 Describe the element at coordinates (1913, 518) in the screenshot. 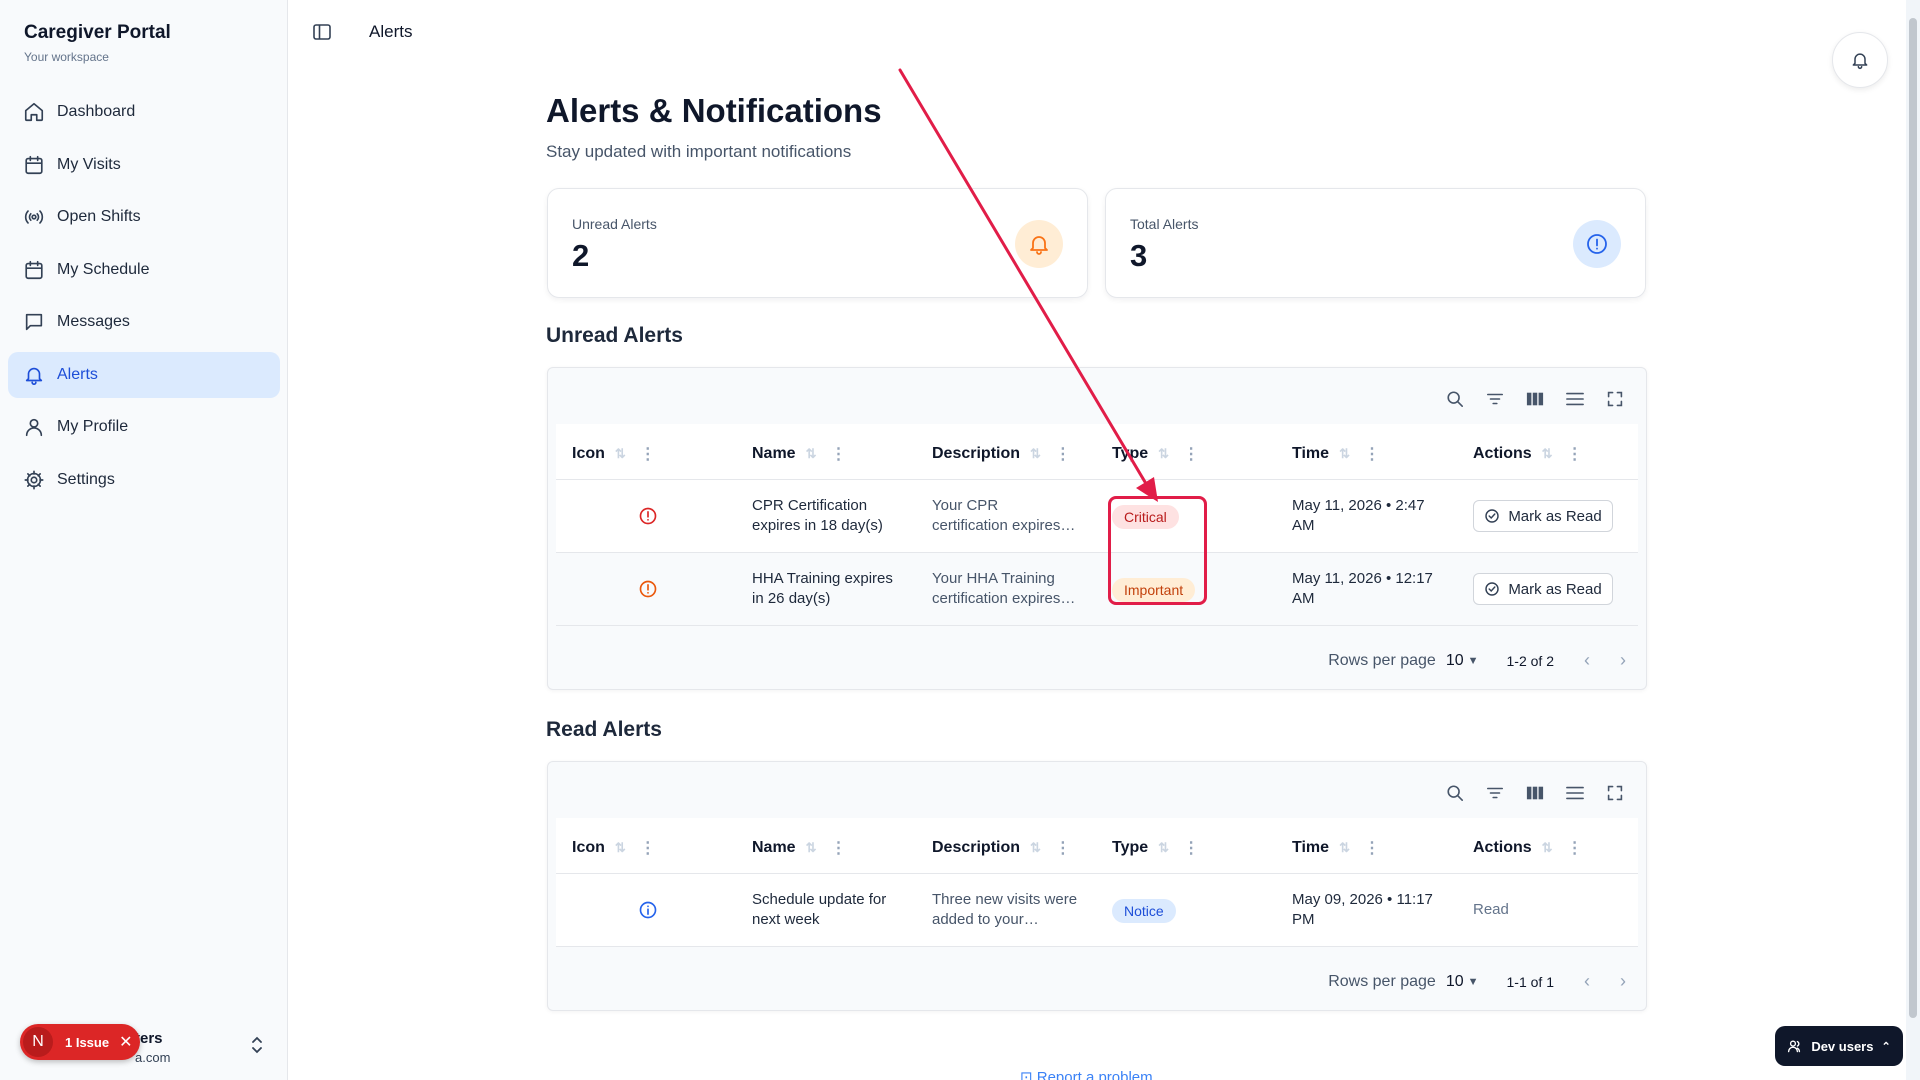

I see `scrollbar-thumb` at that location.